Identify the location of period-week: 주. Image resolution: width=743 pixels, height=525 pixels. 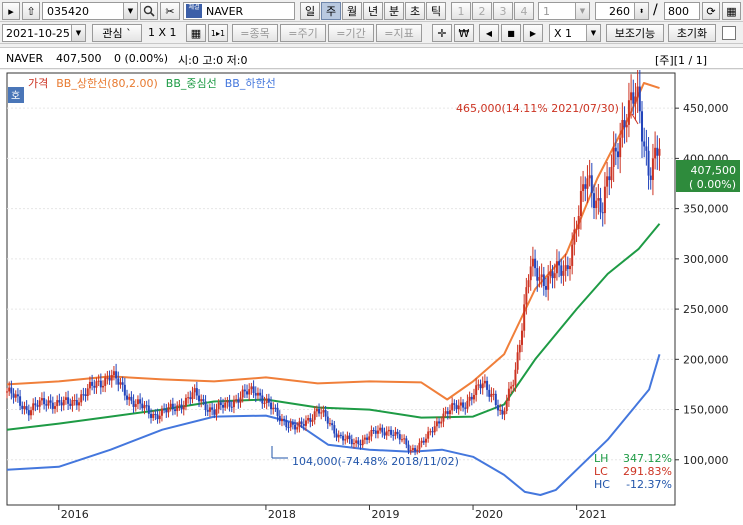
(331, 11).